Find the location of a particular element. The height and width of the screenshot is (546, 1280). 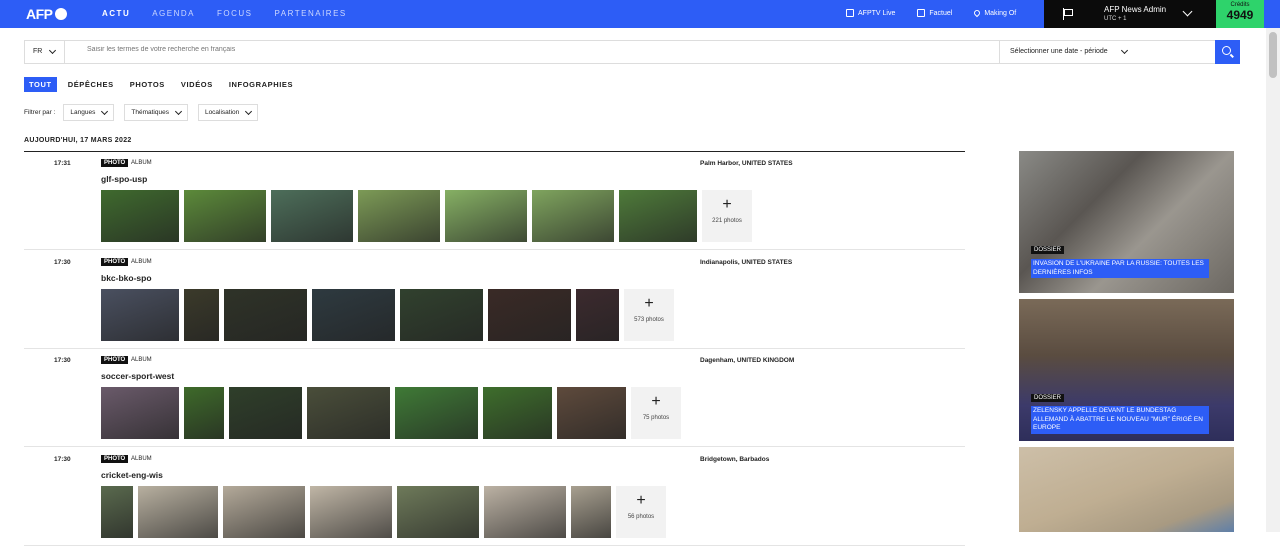

language-value: FR is located at coordinates (38, 51).